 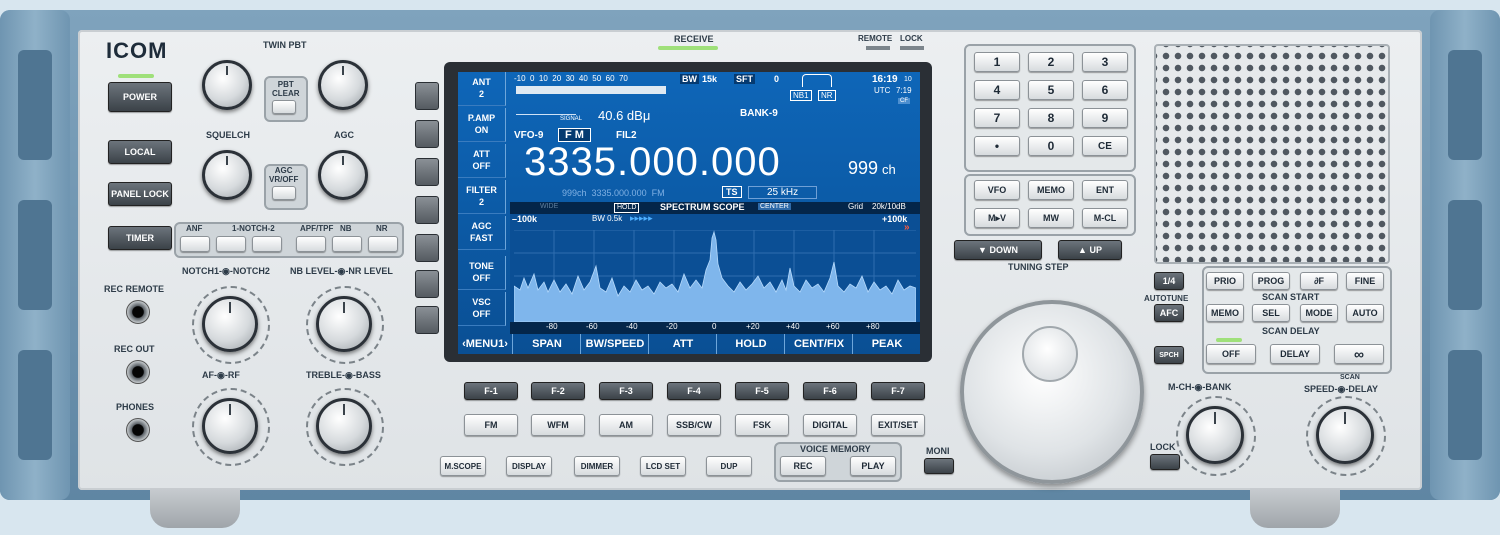 What do you see at coordinates (1105, 118) in the screenshot?
I see `key-9: 9` at bounding box center [1105, 118].